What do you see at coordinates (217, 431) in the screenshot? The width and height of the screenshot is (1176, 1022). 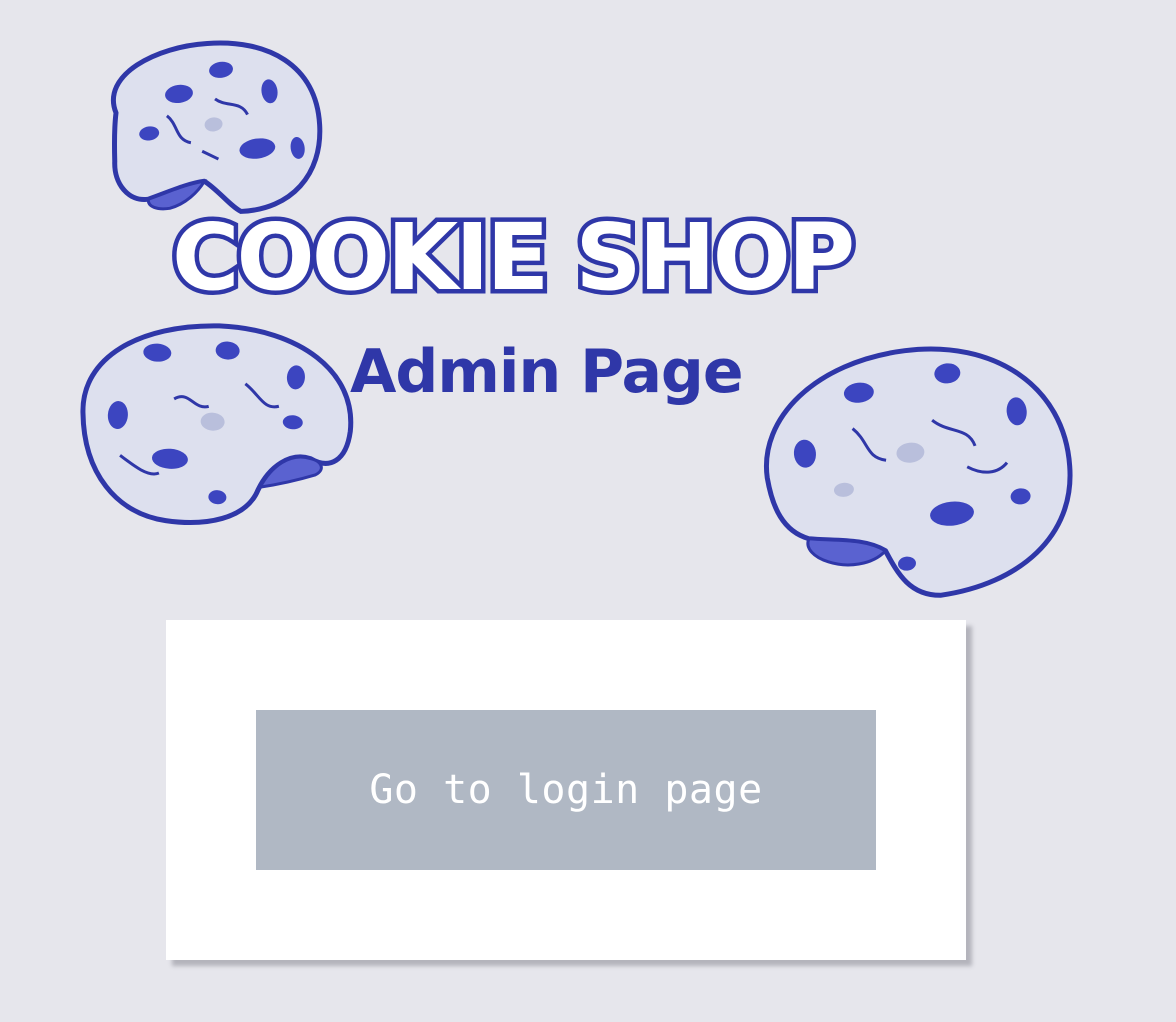 I see `cookie-icon` at bounding box center [217, 431].